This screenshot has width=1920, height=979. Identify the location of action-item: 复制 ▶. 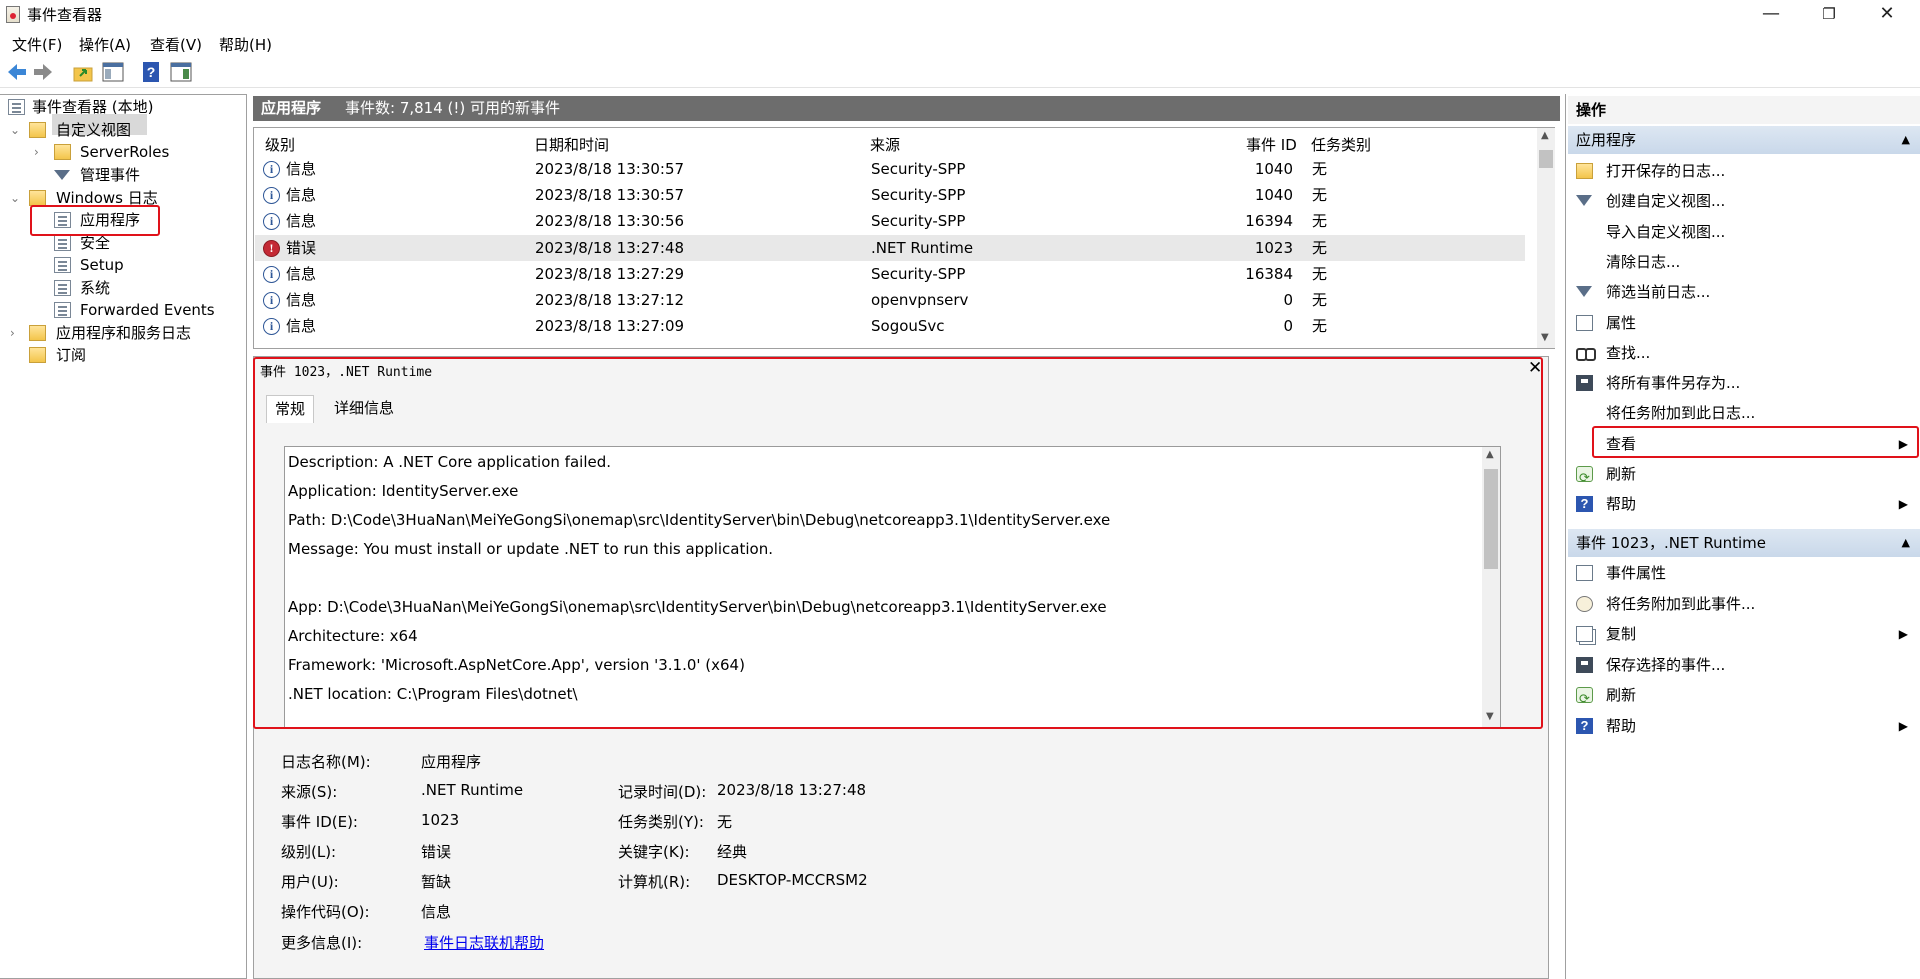
(1743, 634).